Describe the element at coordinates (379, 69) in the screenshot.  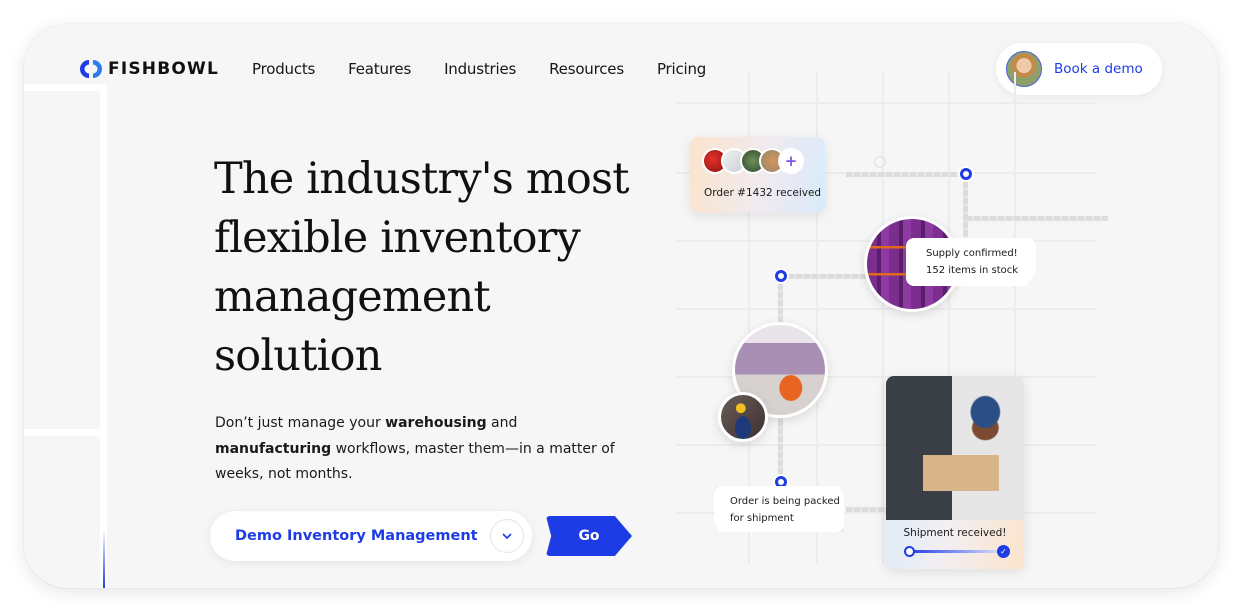
I see `nav-features: Features` at that location.